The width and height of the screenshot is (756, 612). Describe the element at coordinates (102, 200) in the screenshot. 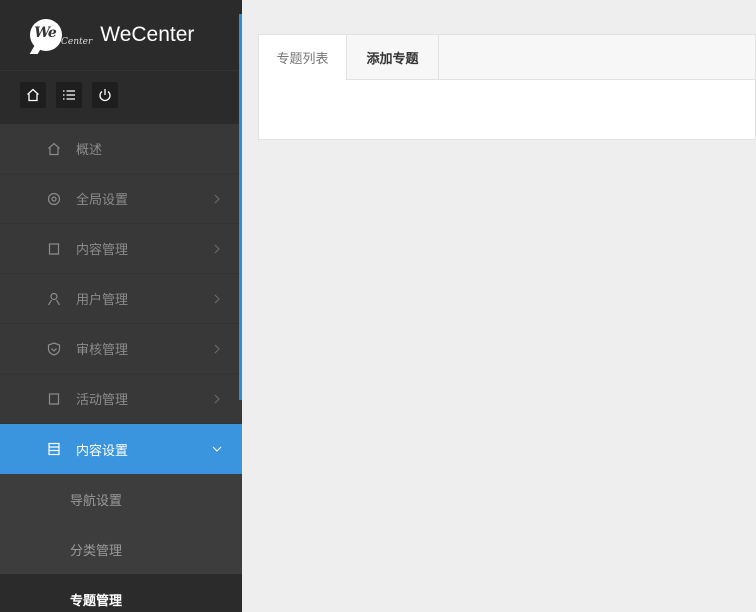

I see `sidebar-item-label: 全局设置` at that location.